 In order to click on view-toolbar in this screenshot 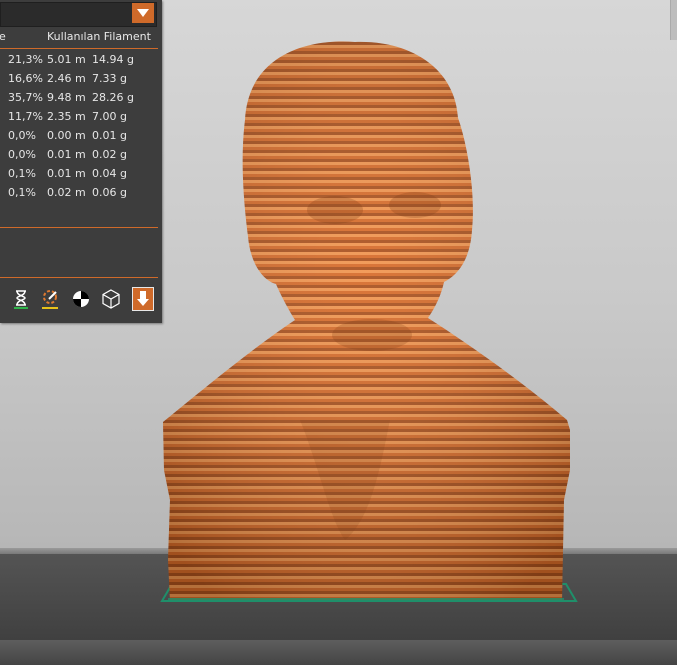, I will do `click(85, 300)`.